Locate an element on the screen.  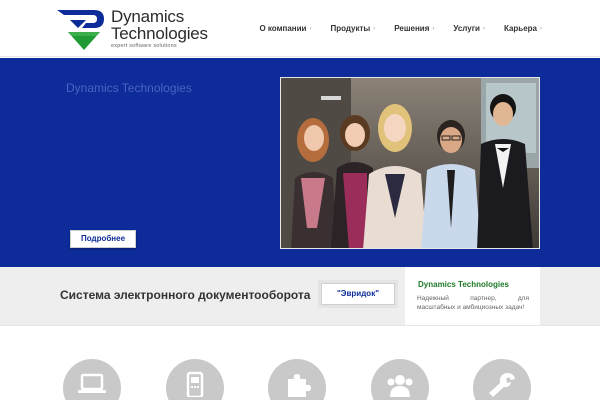
nav-item-about: О компании › is located at coordinates (285, 28).